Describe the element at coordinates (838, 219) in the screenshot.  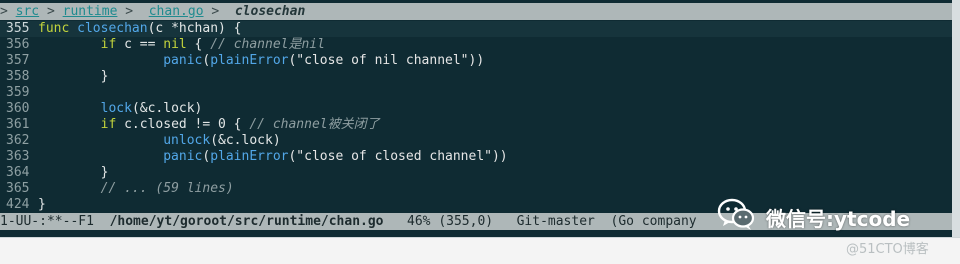
I see `watermark-title: 微信号:ytcode` at that location.